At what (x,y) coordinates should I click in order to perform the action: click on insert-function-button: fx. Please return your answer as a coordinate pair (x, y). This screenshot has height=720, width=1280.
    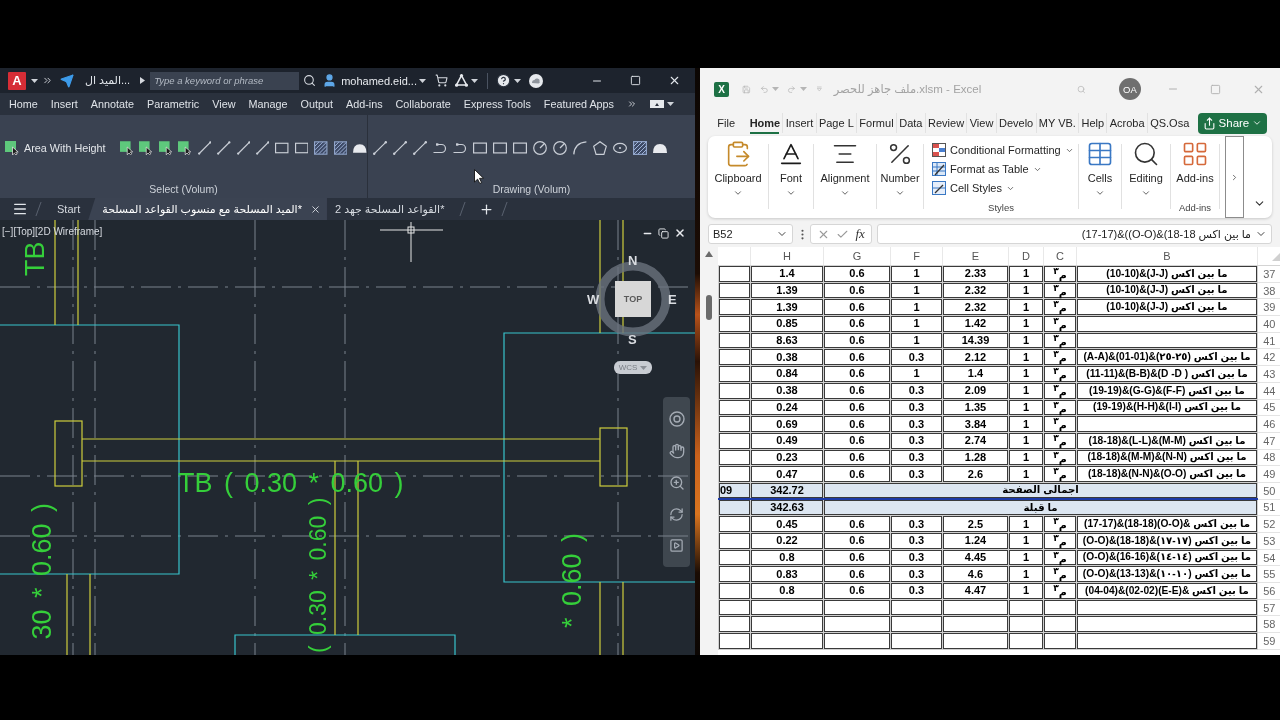
    Looking at the image, I should click on (860, 234).